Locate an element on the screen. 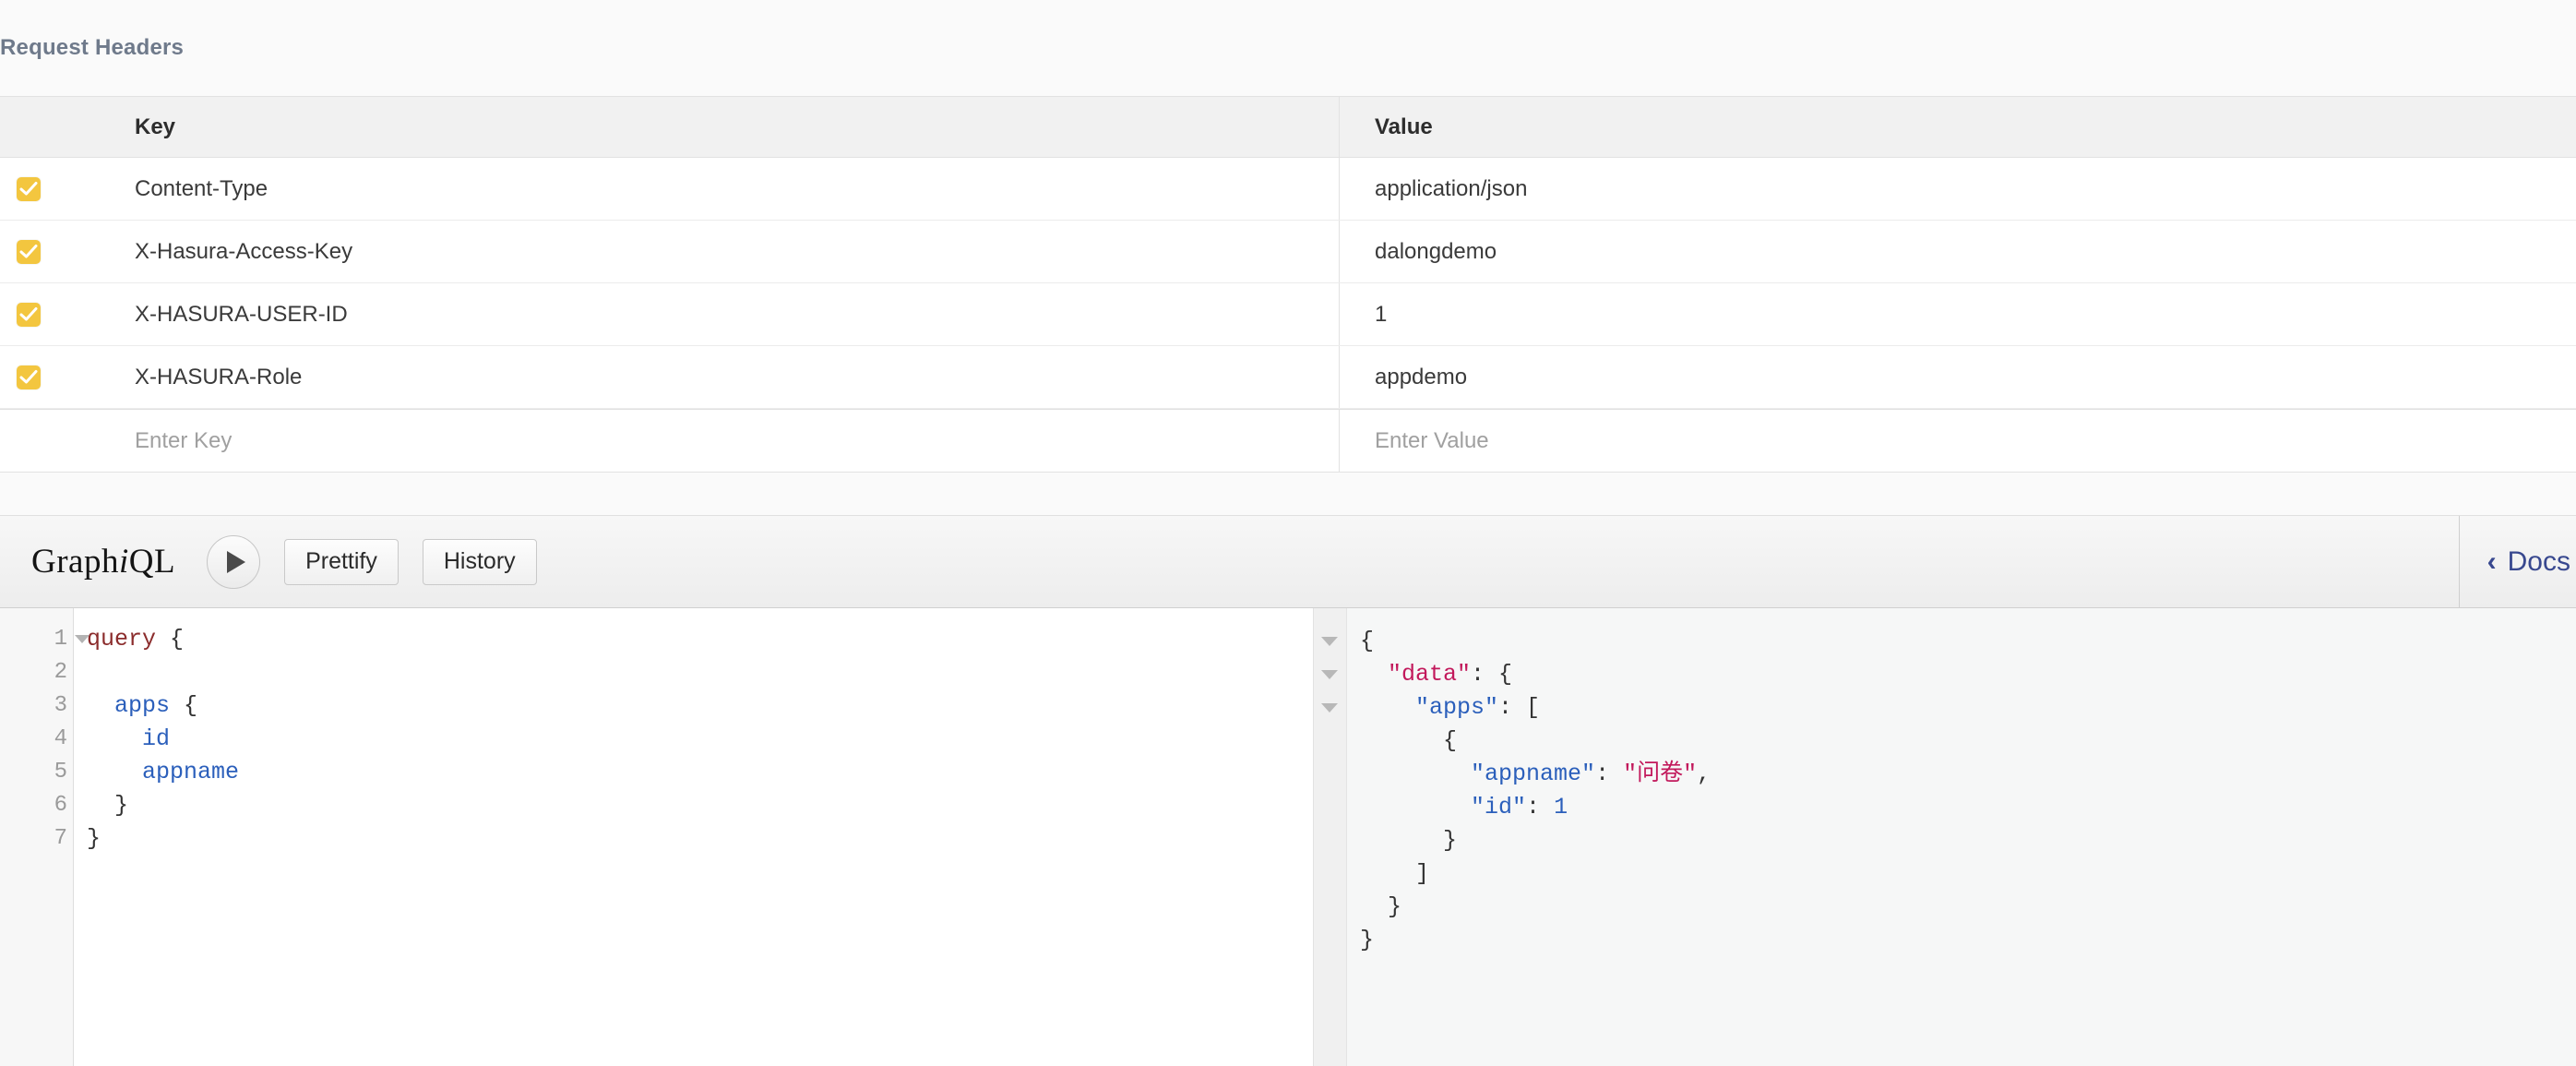 The image size is (2576, 1066). column-header-key: Key is located at coordinates (707, 127).